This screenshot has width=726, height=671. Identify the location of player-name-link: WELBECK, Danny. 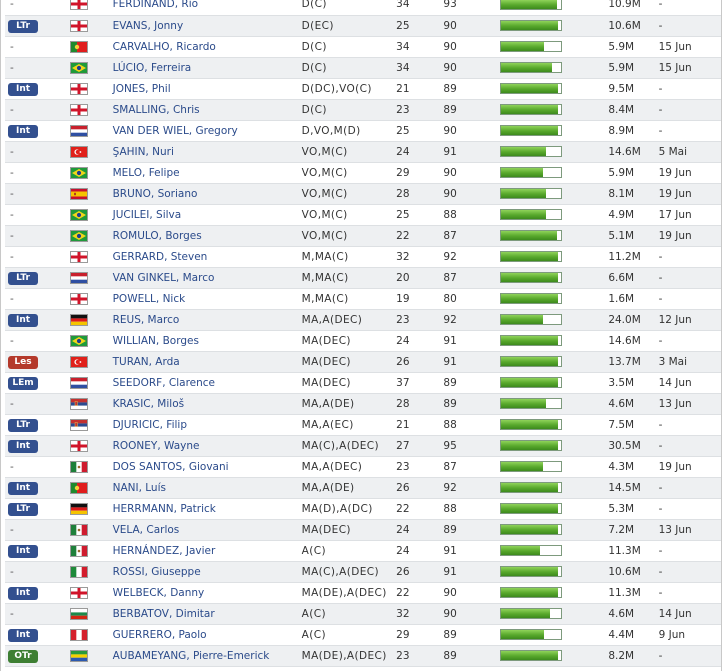
(159, 593).